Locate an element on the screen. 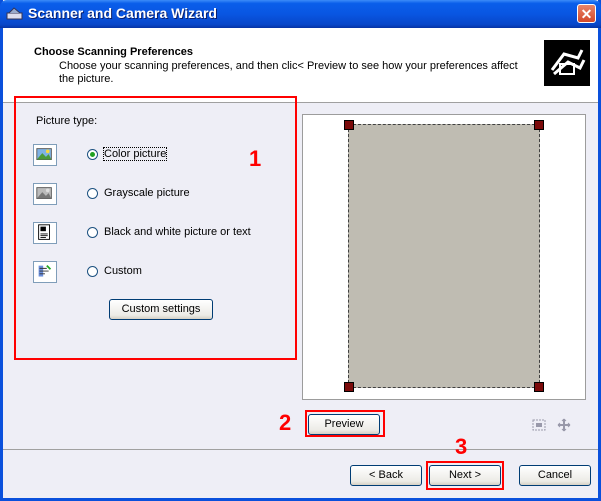  annotation-marker-3: 3 is located at coordinates (461, 446).